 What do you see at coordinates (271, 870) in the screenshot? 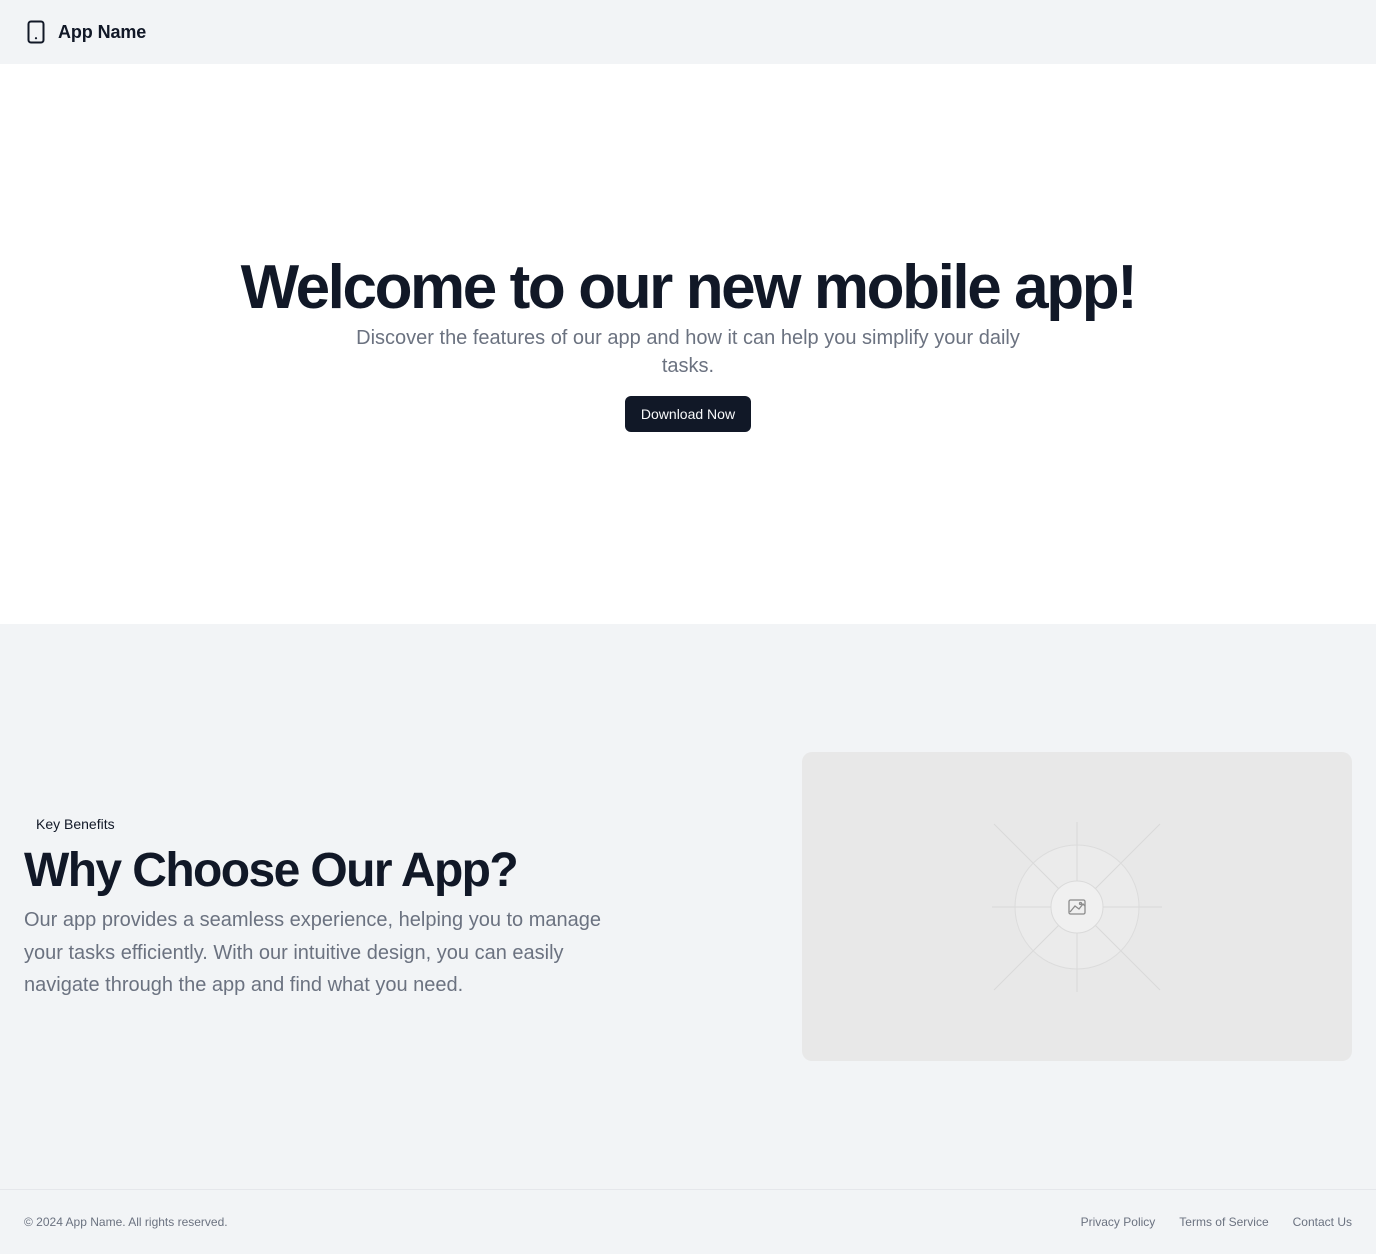
I see `benefits-title: Why Choose Our App?` at bounding box center [271, 870].